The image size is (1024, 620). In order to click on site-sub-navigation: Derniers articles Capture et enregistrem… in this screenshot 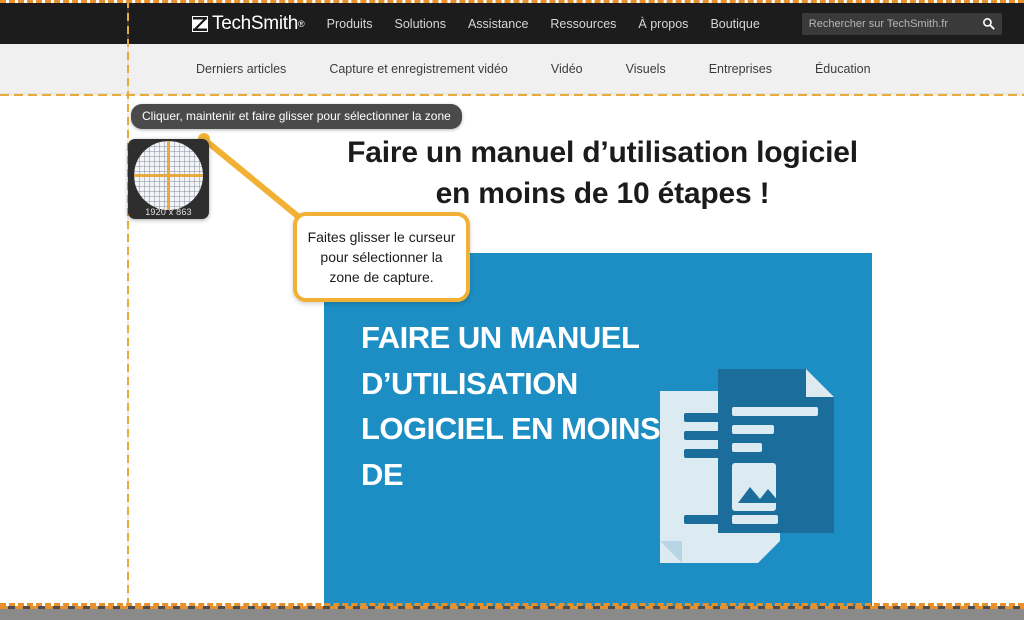, I will do `click(512, 69)`.